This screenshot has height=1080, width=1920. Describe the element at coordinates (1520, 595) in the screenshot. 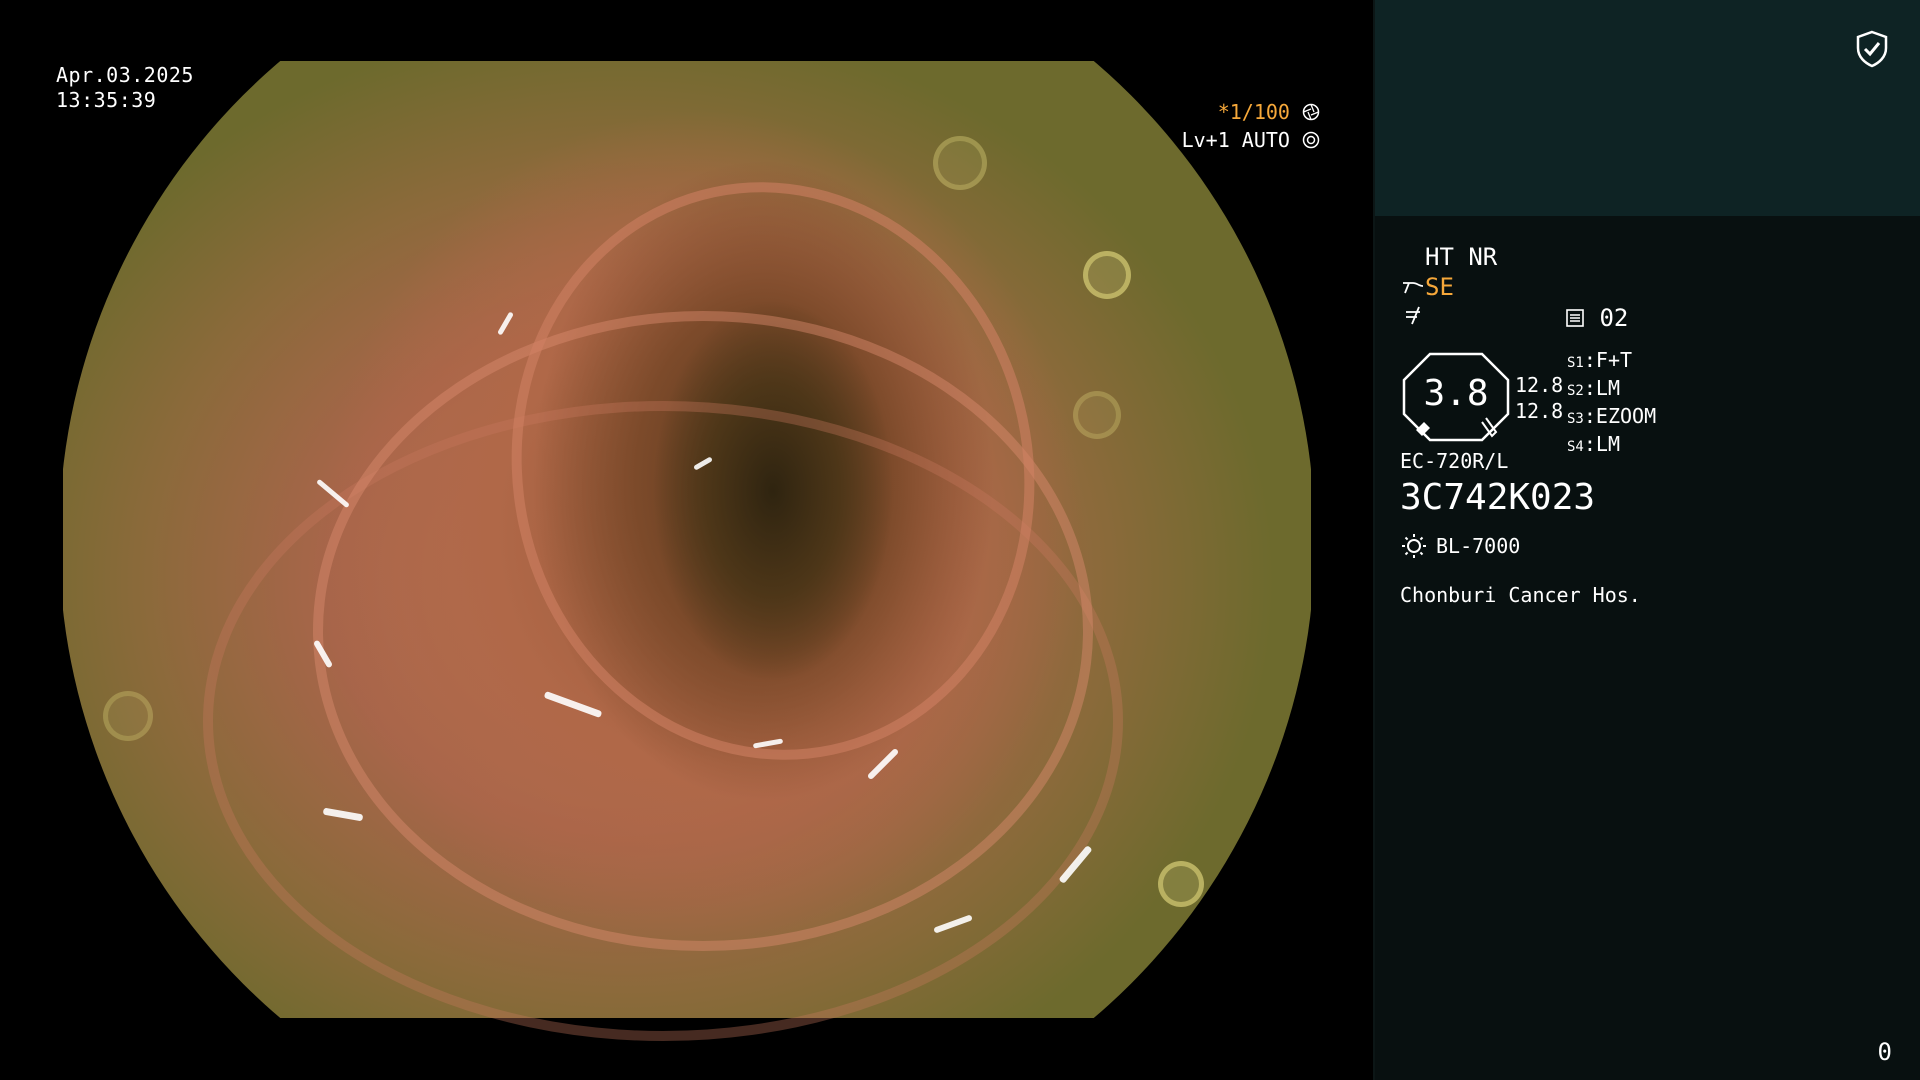

I see `hospital-name: Chonburi Cancer Hos.` at that location.